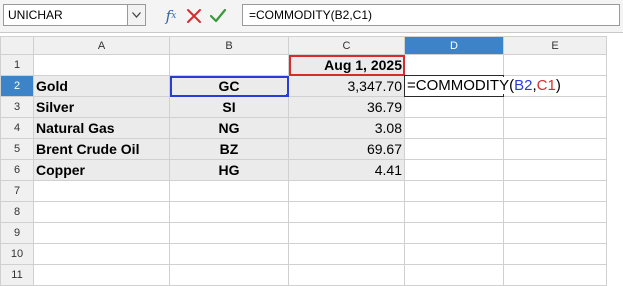 The image size is (623, 286). I want to click on cell-e7, so click(555, 191).